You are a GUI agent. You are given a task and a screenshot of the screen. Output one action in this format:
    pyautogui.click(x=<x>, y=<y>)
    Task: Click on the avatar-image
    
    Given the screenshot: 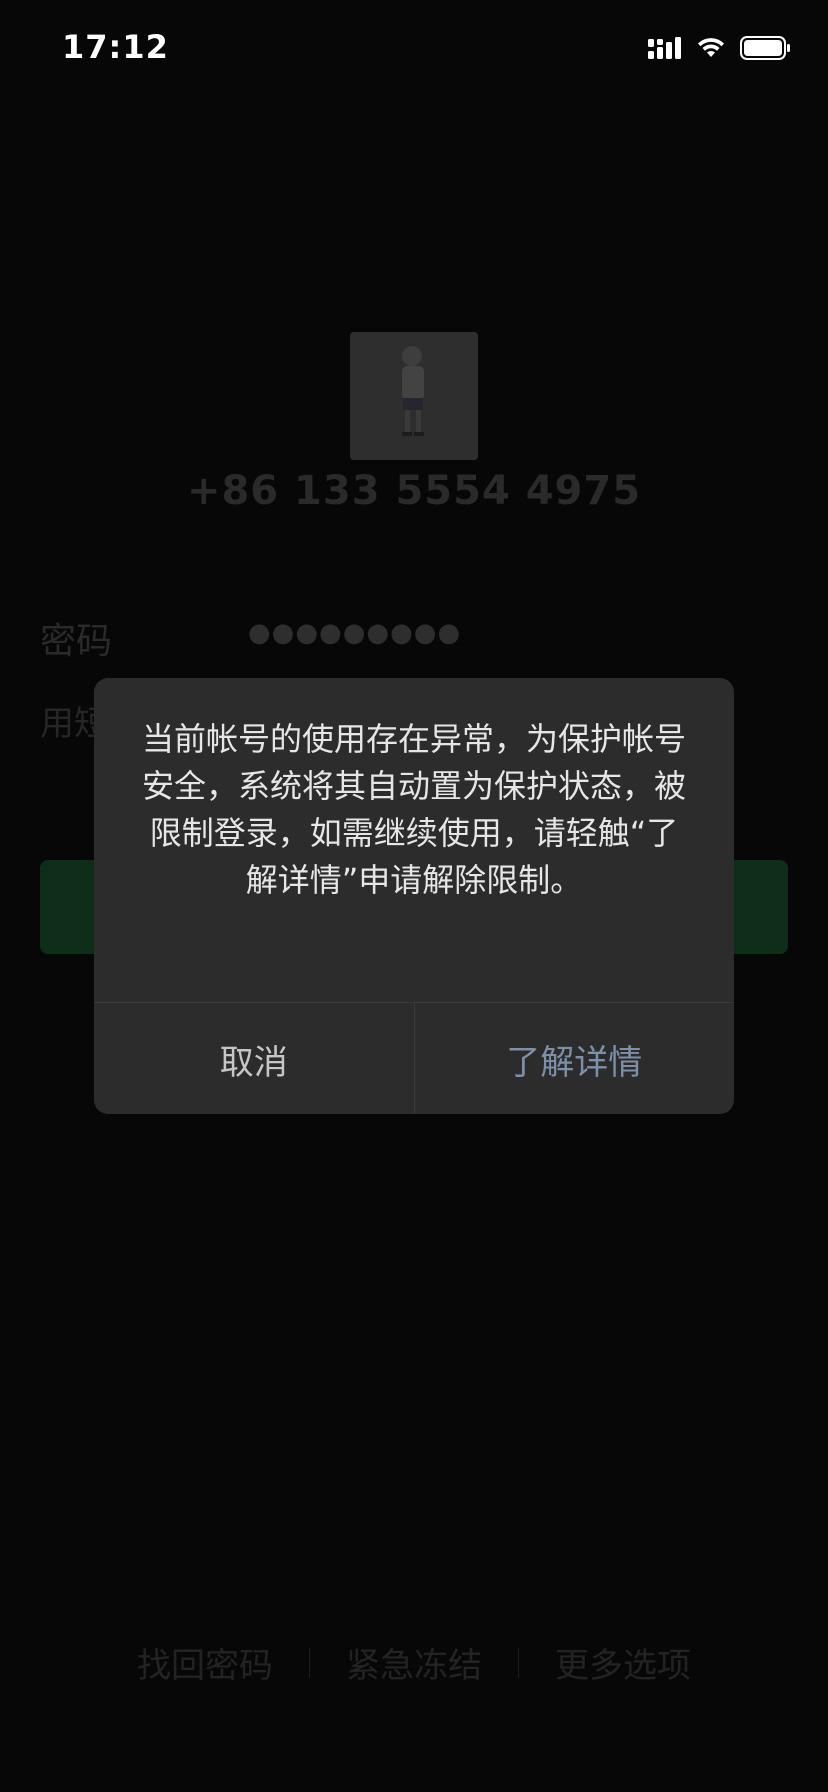 What is the action you would take?
    pyautogui.click(x=414, y=396)
    